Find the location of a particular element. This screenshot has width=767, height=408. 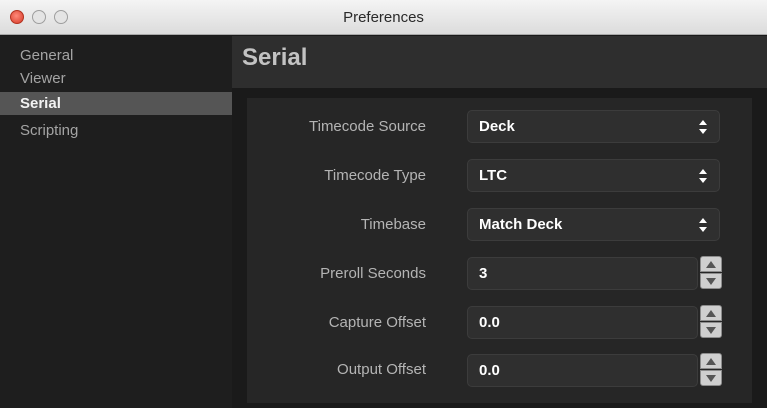

sidebar-item-serial: Serial is located at coordinates (116, 103).